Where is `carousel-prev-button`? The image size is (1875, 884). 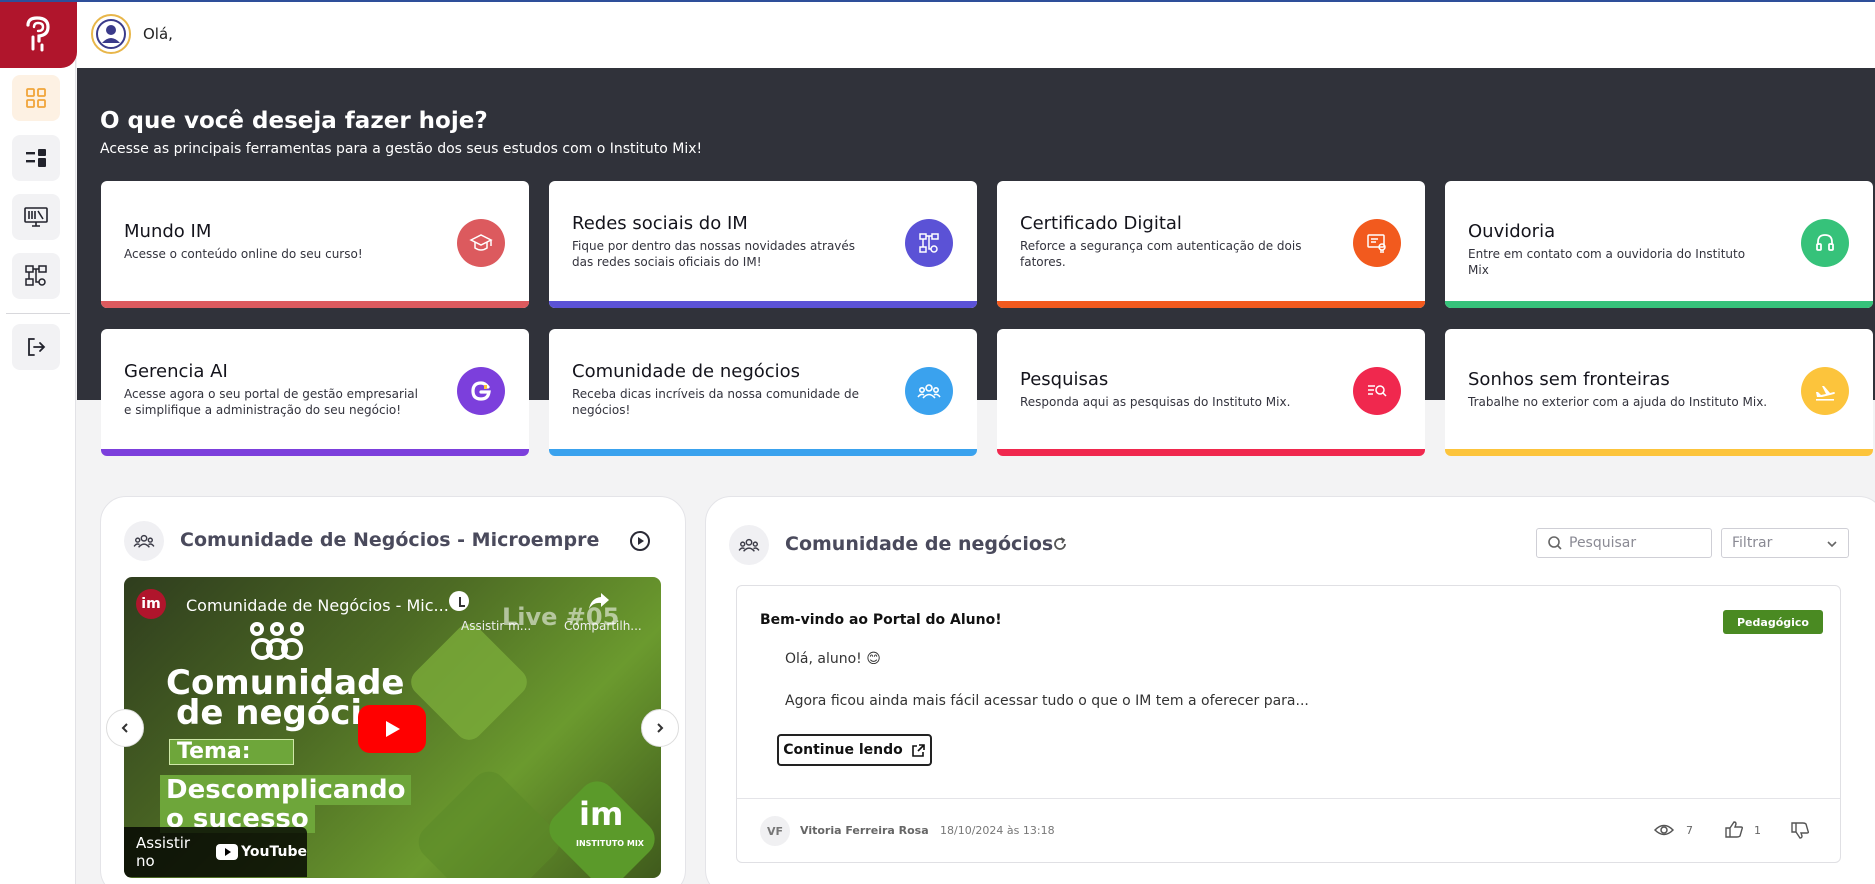 carousel-prev-button is located at coordinates (125, 728).